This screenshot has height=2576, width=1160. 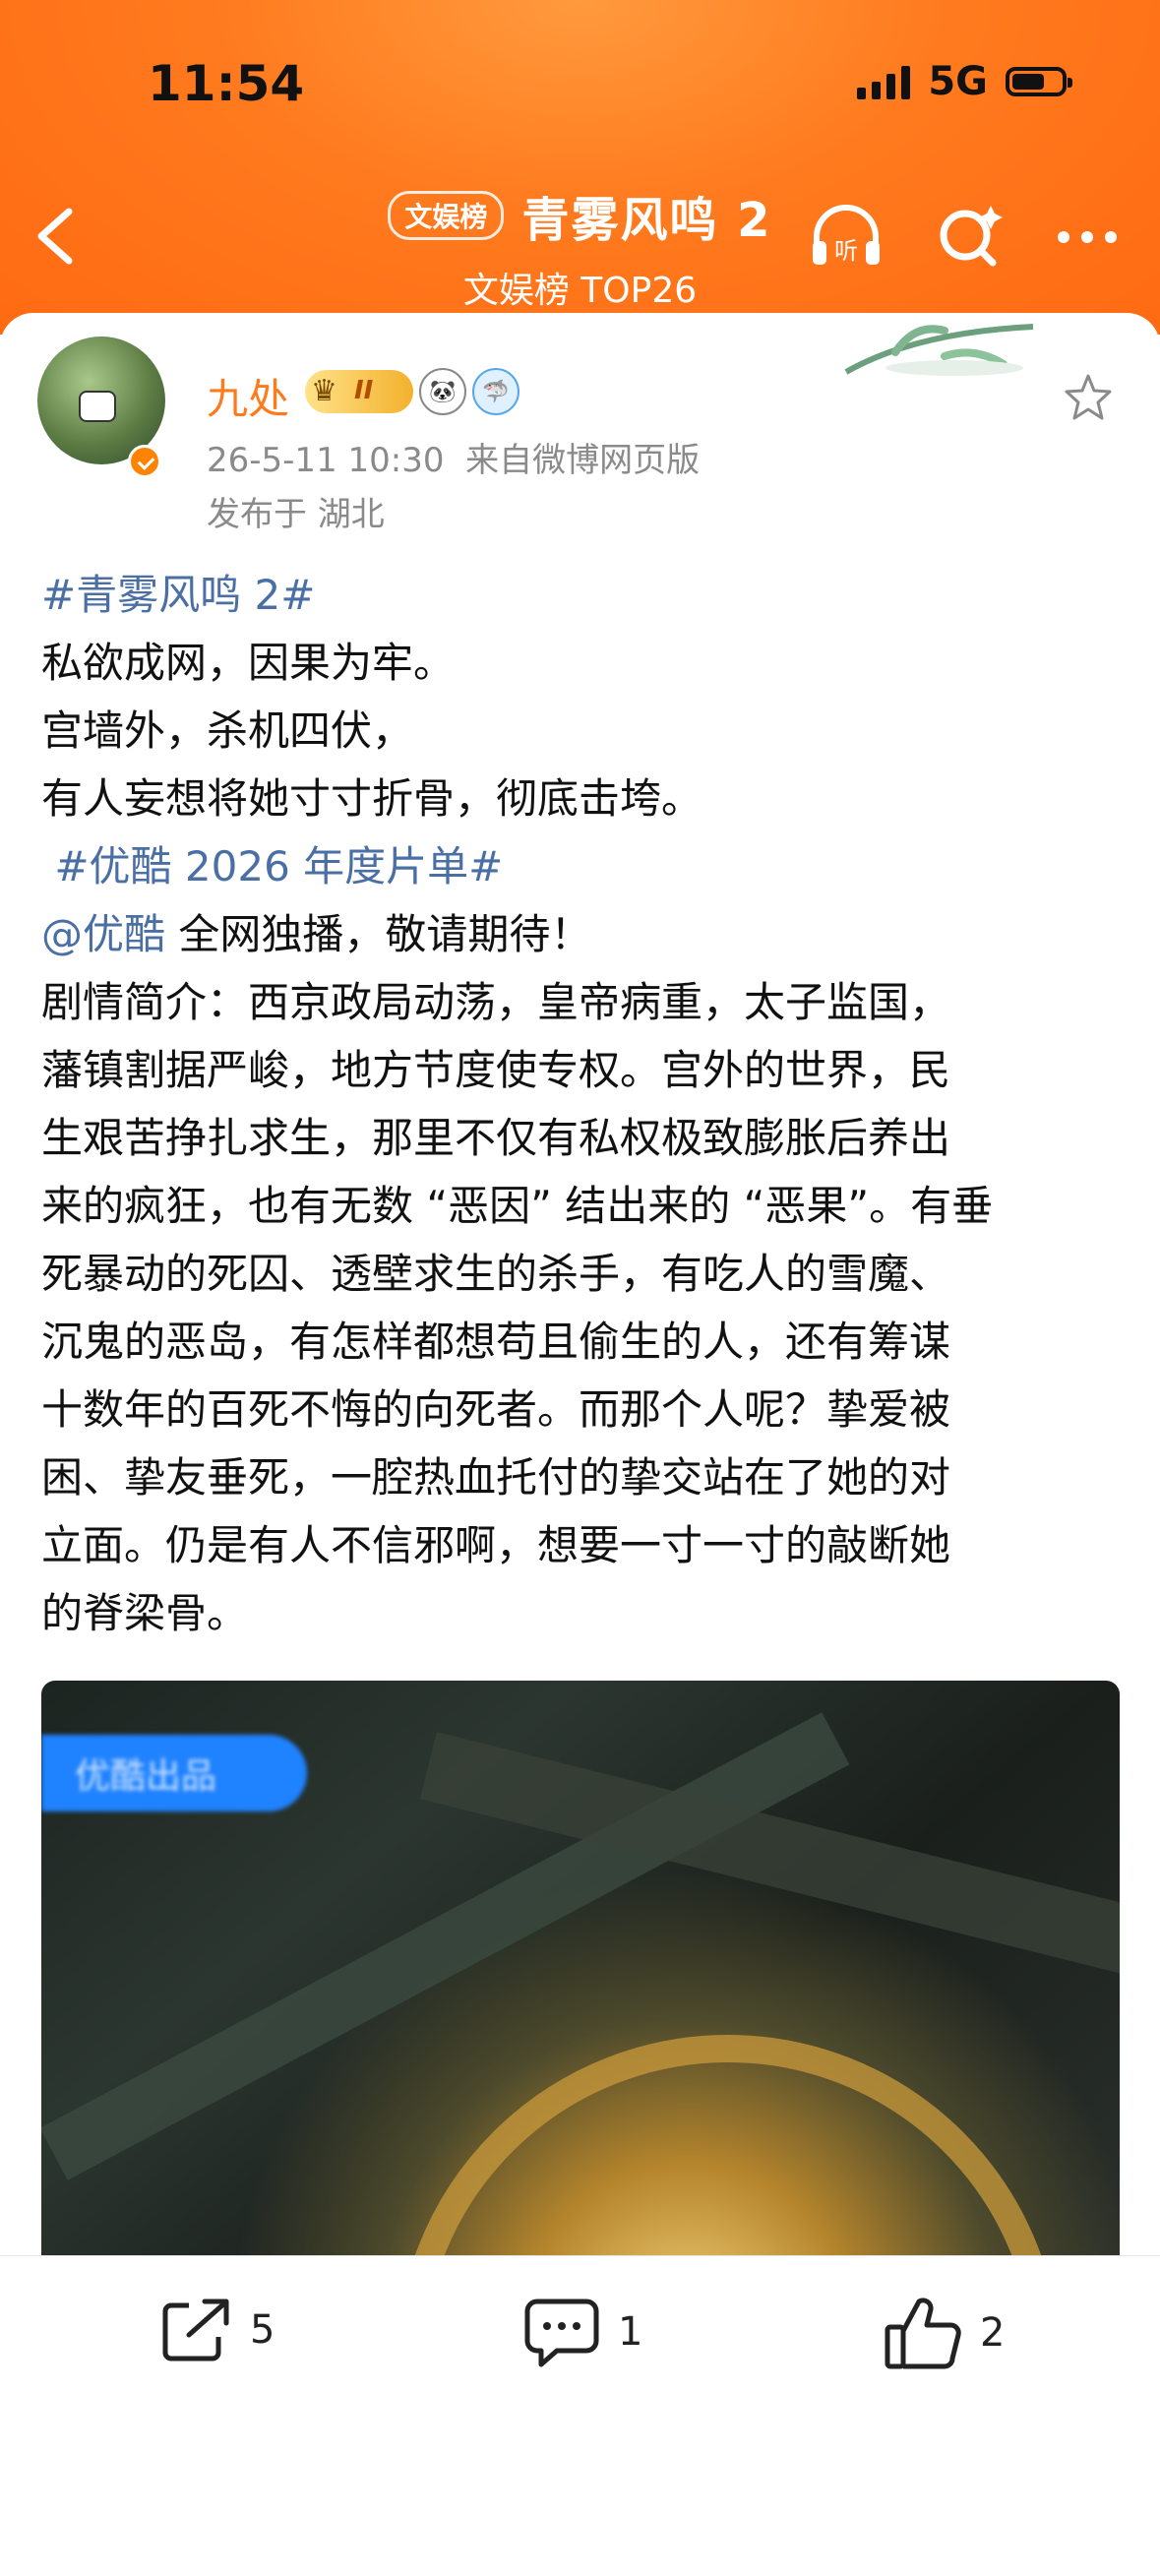 What do you see at coordinates (923, 2333) in the screenshot?
I see `thumbs-up-icon` at bounding box center [923, 2333].